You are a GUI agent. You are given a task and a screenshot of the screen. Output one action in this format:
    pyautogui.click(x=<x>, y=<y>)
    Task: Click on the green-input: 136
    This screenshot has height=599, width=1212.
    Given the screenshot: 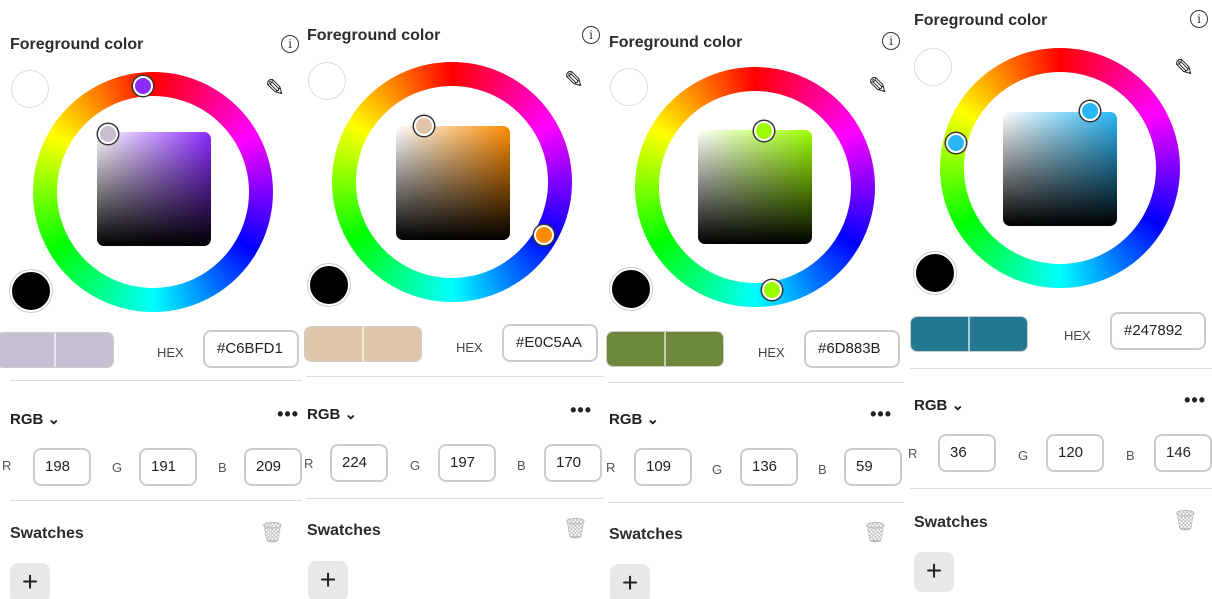 What is the action you would take?
    pyautogui.click(x=769, y=467)
    